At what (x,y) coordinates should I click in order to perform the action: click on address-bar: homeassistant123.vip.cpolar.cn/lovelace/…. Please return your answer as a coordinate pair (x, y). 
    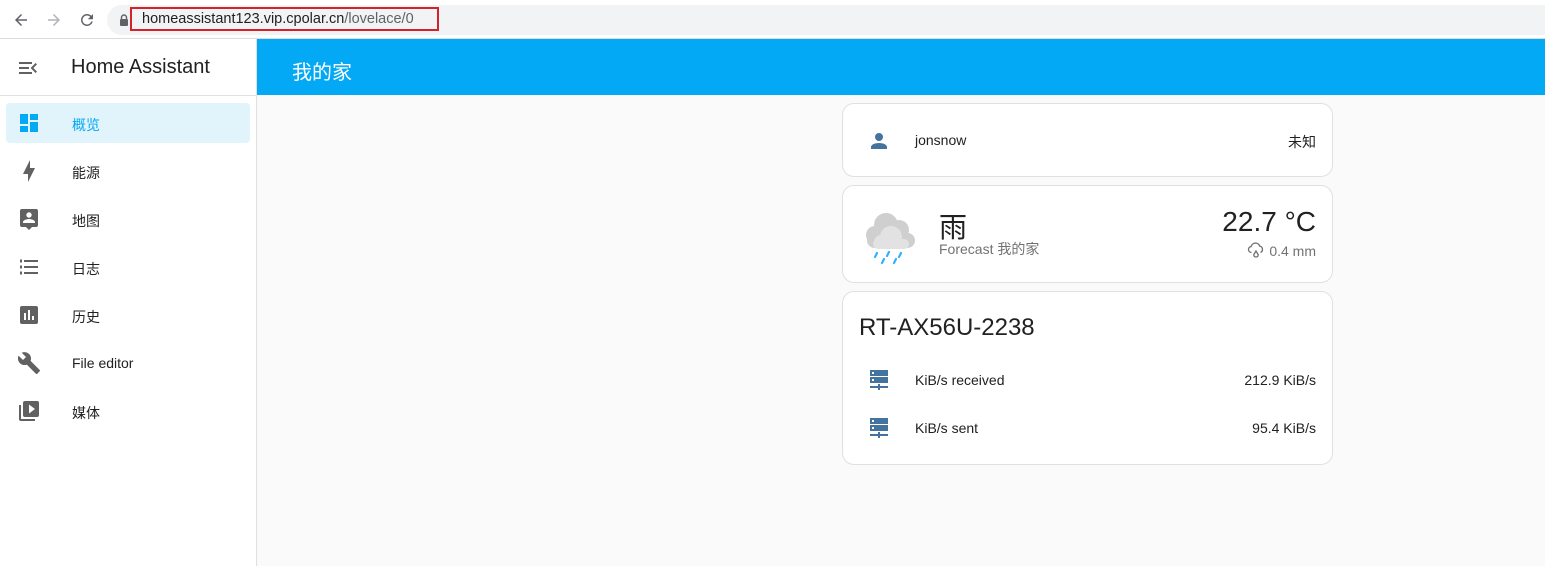
    Looking at the image, I should click on (826, 20).